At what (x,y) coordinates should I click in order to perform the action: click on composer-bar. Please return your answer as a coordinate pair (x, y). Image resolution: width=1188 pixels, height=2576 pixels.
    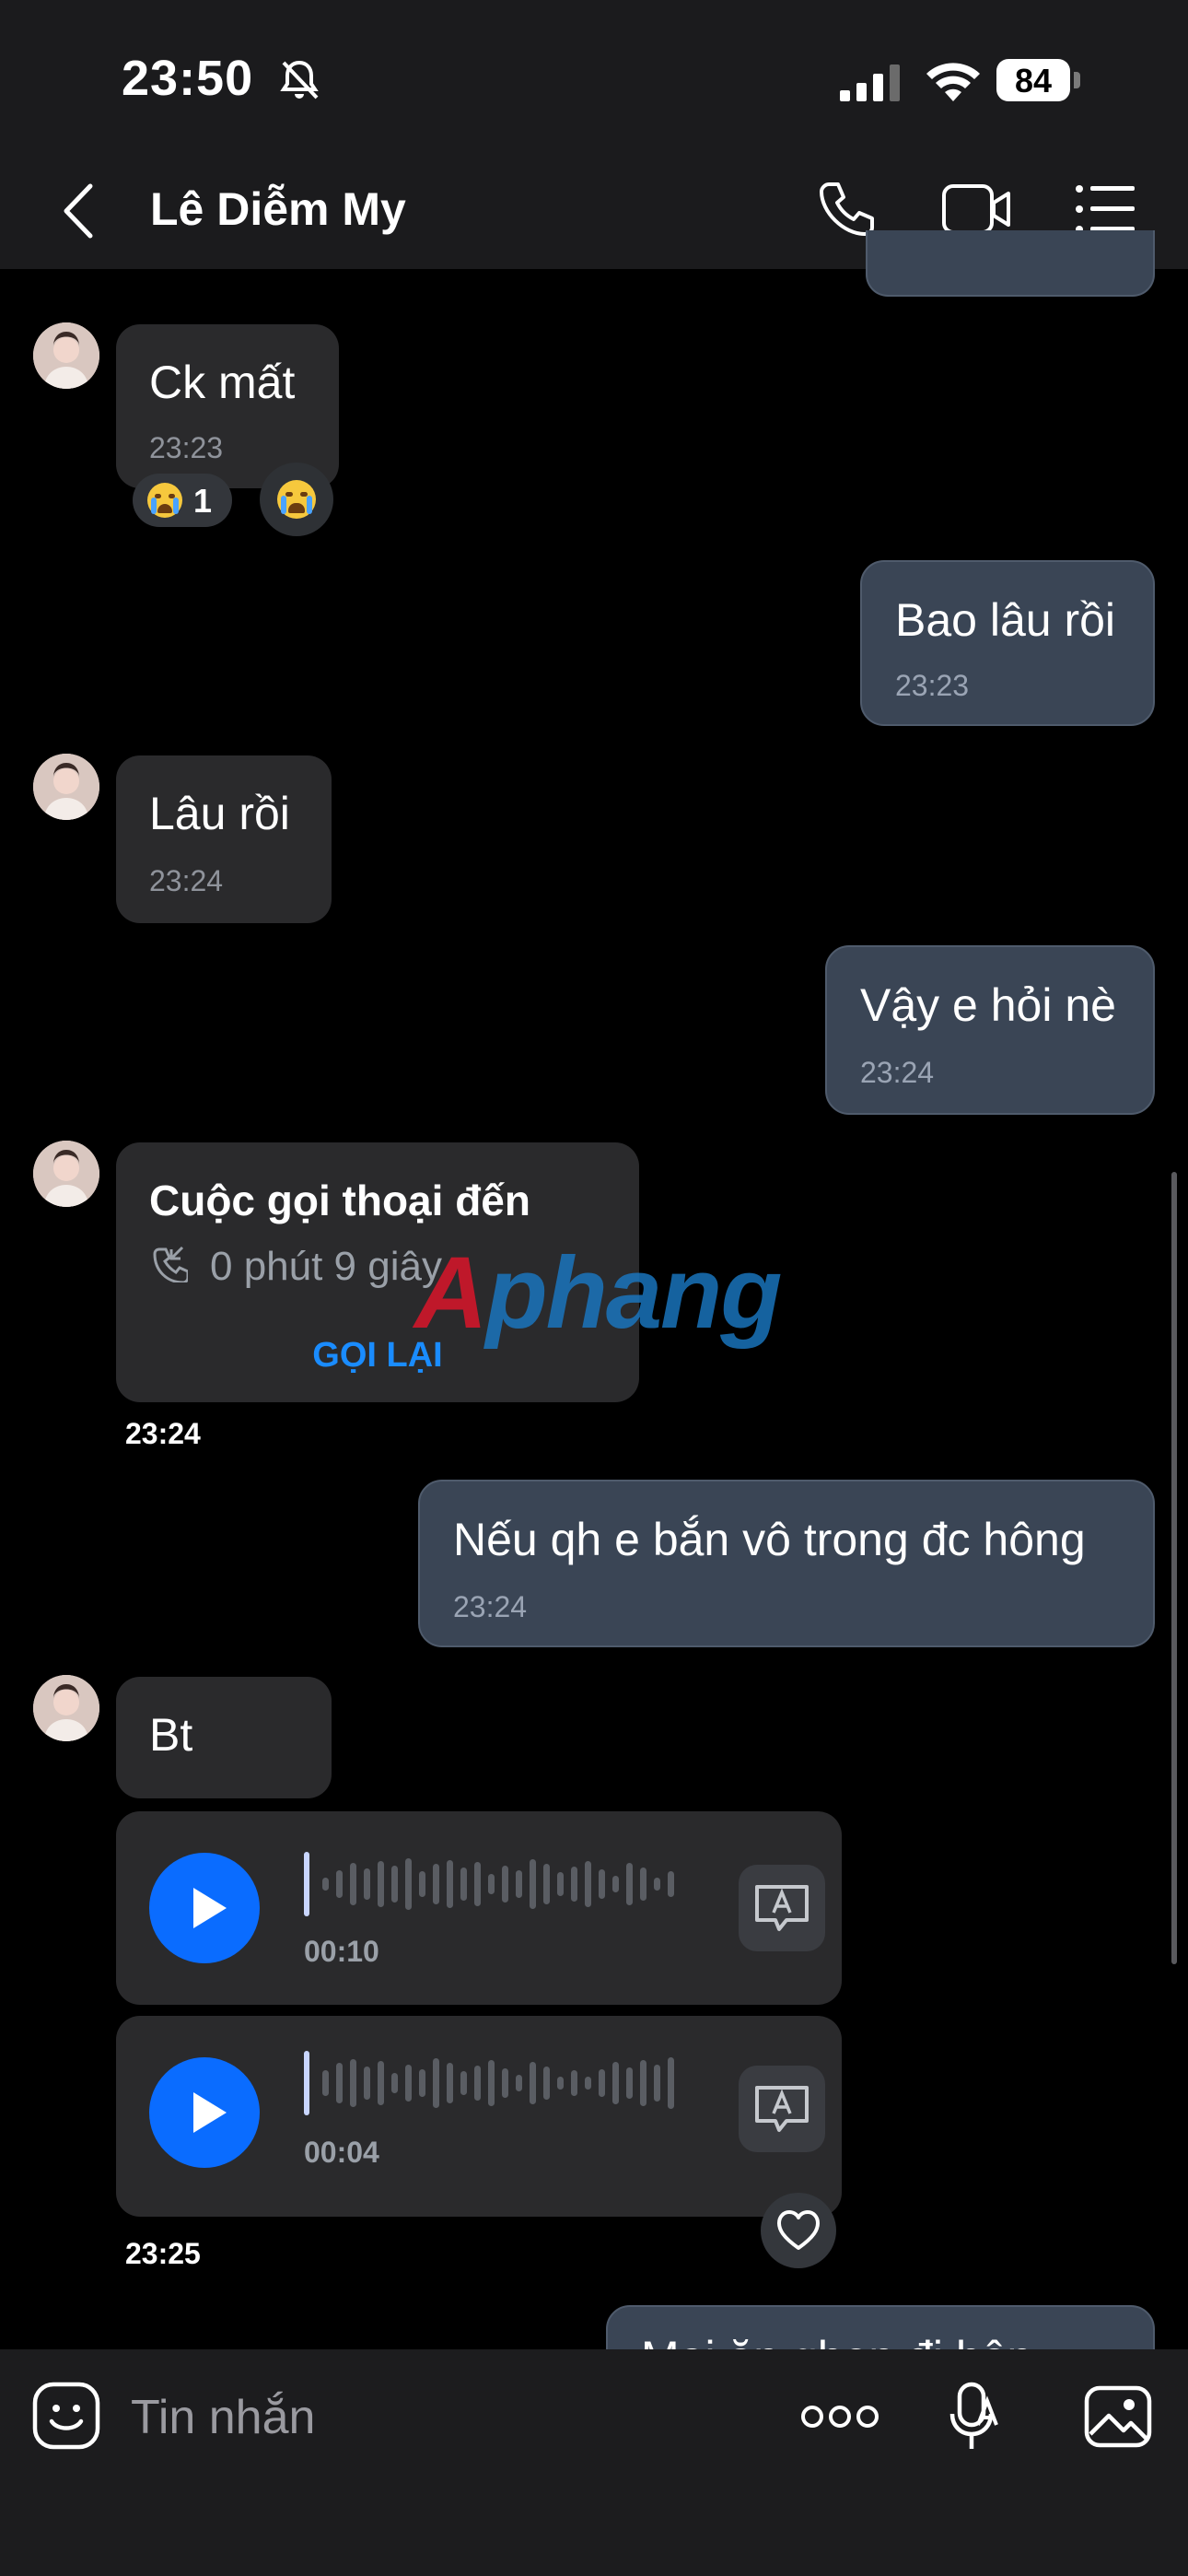
    Looking at the image, I should click on (594, 2462).